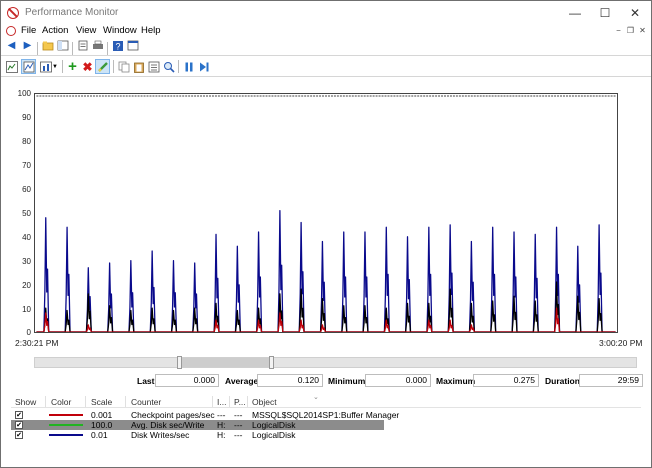  Describe the element at coordinates (138, 66) in the screenshot. I see `paste-counter-list-icon` at that location.